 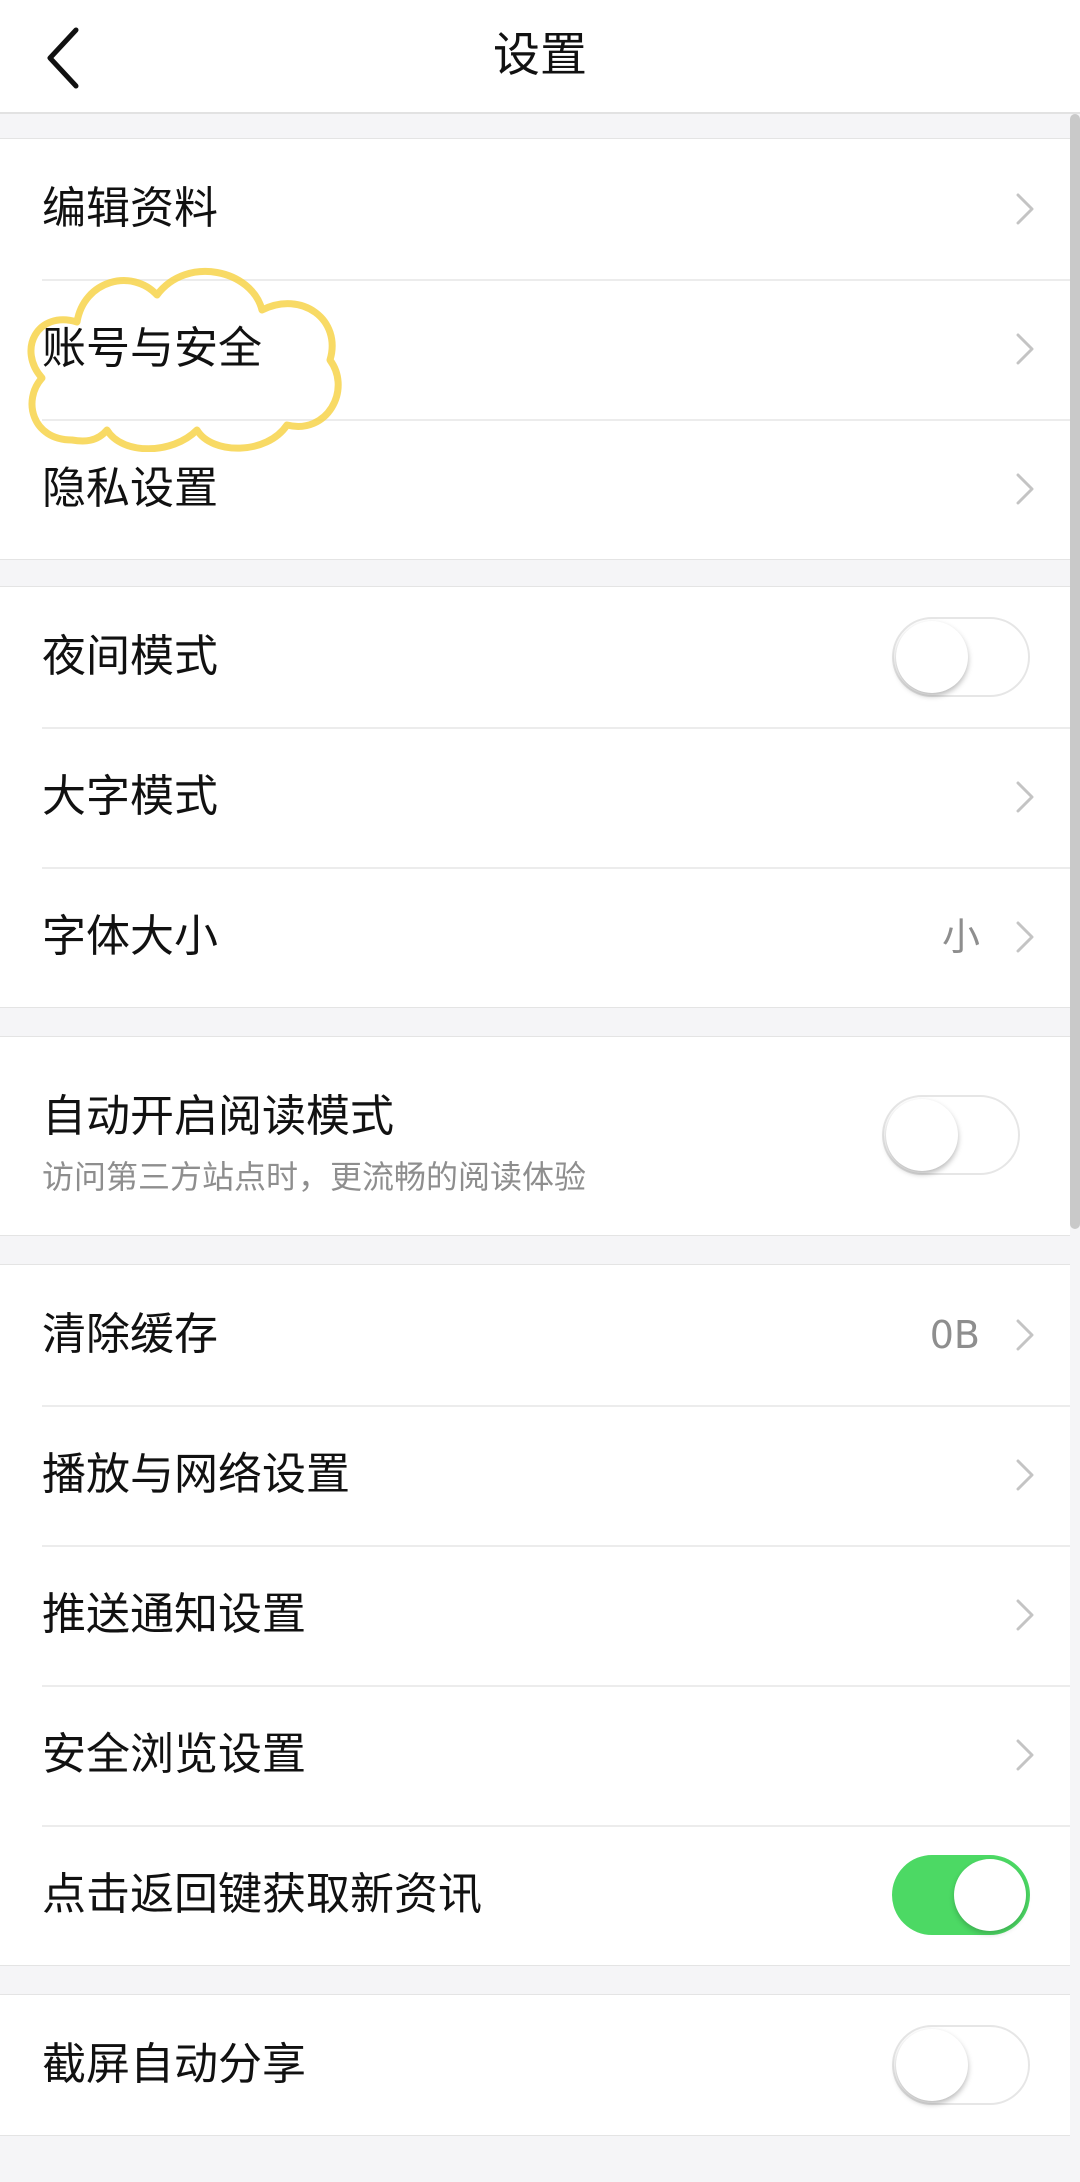 I want to click on row-label: 推送通知设置, so click(x=174, y=1614).